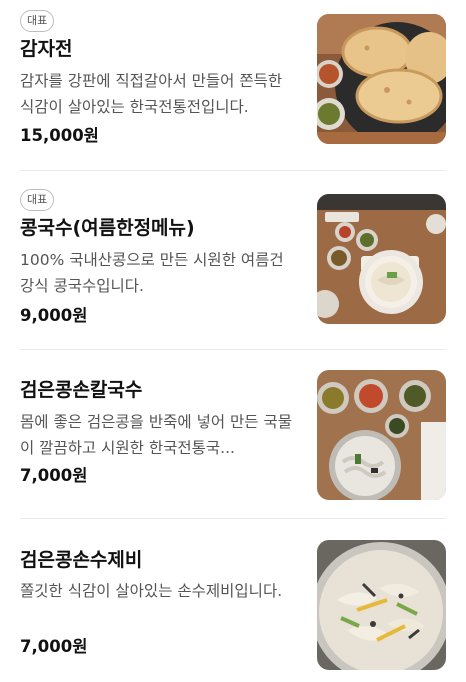  Describe the element at coordinates (46, 49) in the screenshot. I see `menu-item-name: 감자전` at that location.